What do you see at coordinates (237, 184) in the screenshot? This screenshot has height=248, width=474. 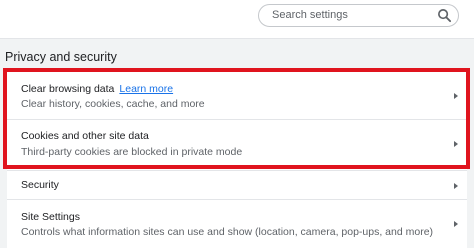 I see `security-row: Security` at bounding box center [237, 184].